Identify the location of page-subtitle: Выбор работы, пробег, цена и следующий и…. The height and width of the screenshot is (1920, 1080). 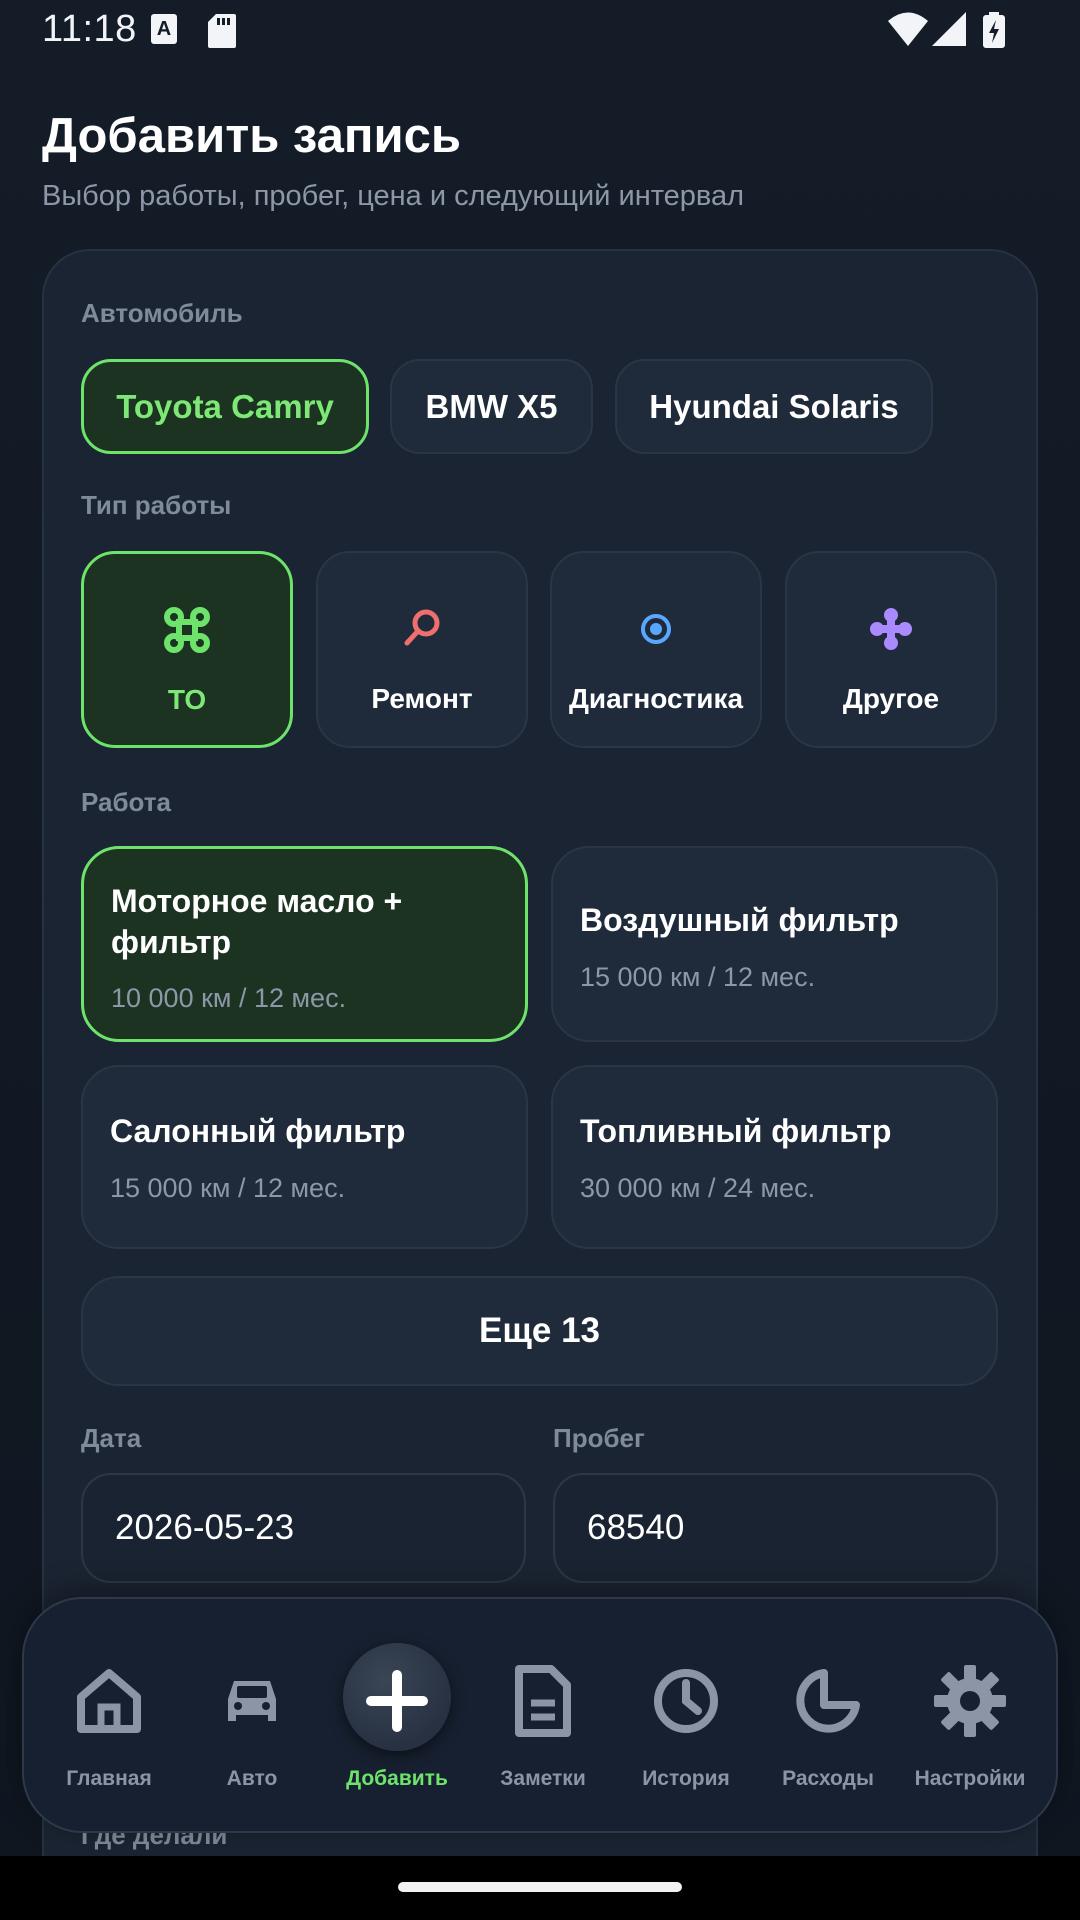
(393, 196).